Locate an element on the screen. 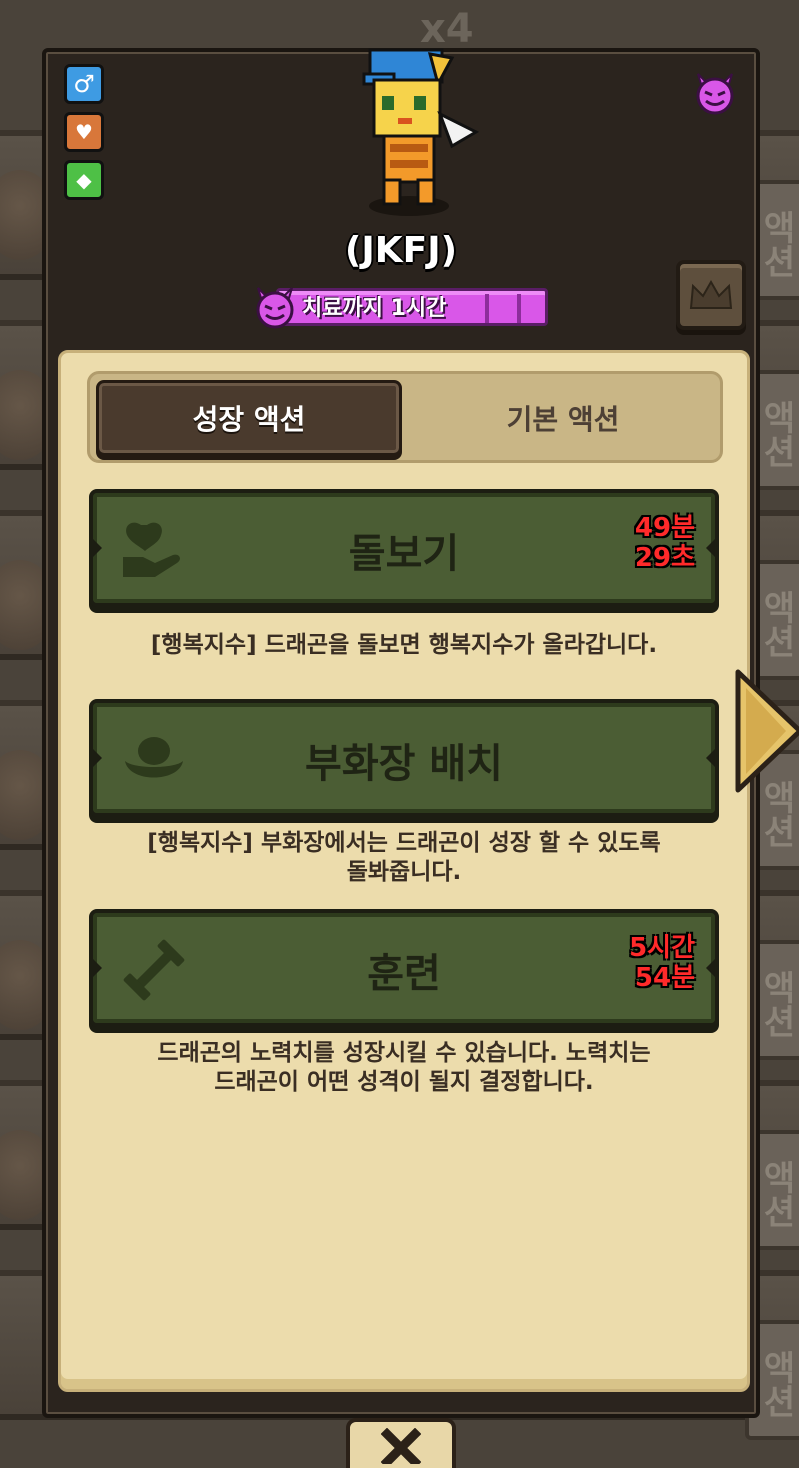 The height and width of the screenshot is (1468, 799). treatment-status-bar: 치료까지 1시간 is located at coordinates (400, 308).